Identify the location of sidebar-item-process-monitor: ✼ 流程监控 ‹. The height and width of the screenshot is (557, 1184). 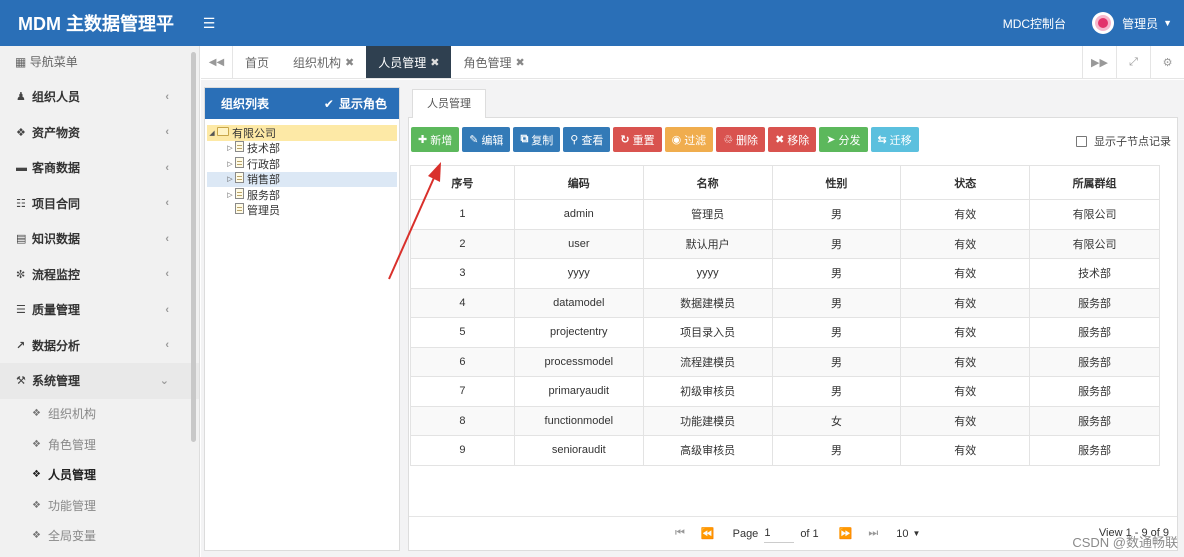
(99, 275).